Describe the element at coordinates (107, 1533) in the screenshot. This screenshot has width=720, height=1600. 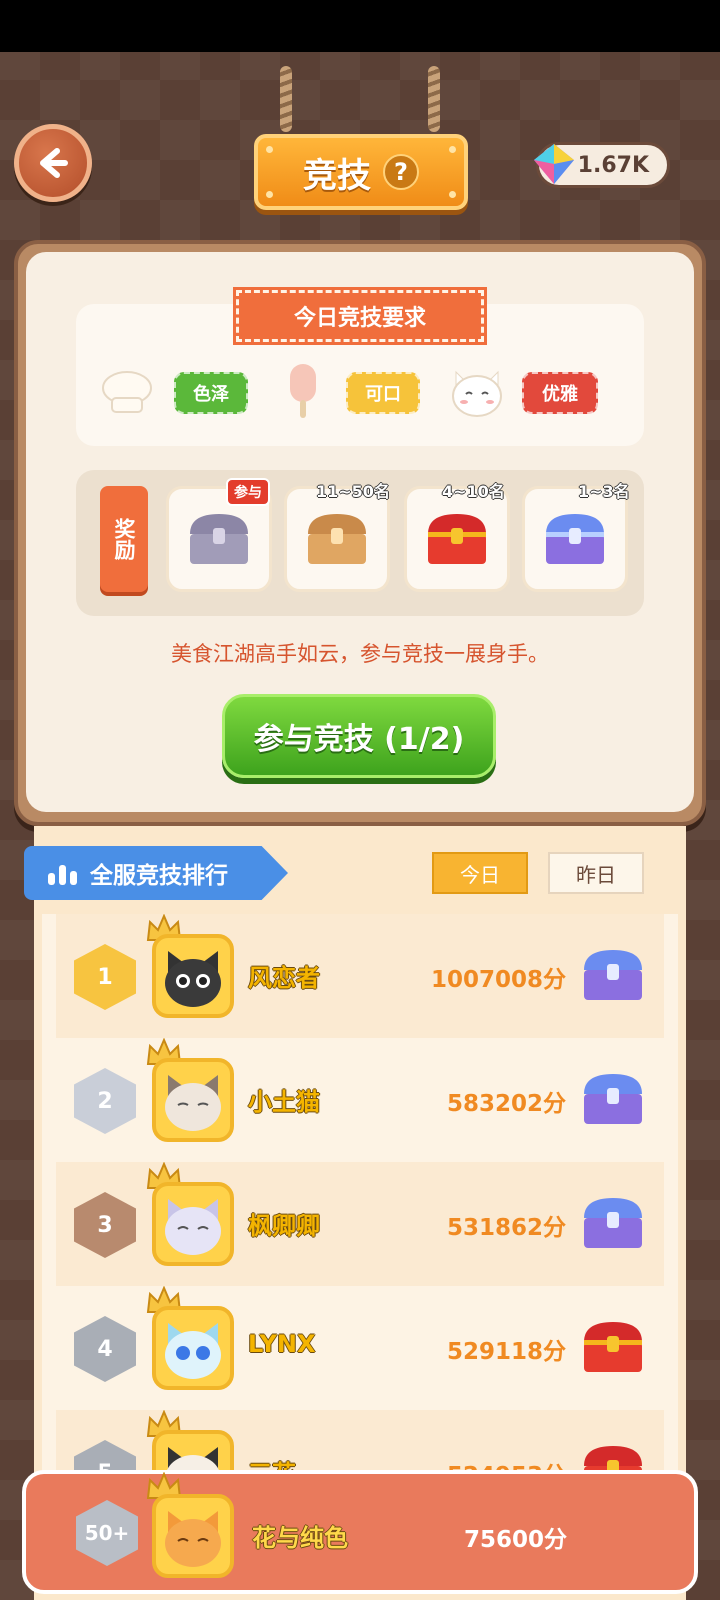
I see `my-rank-medal: 50+` at that location.